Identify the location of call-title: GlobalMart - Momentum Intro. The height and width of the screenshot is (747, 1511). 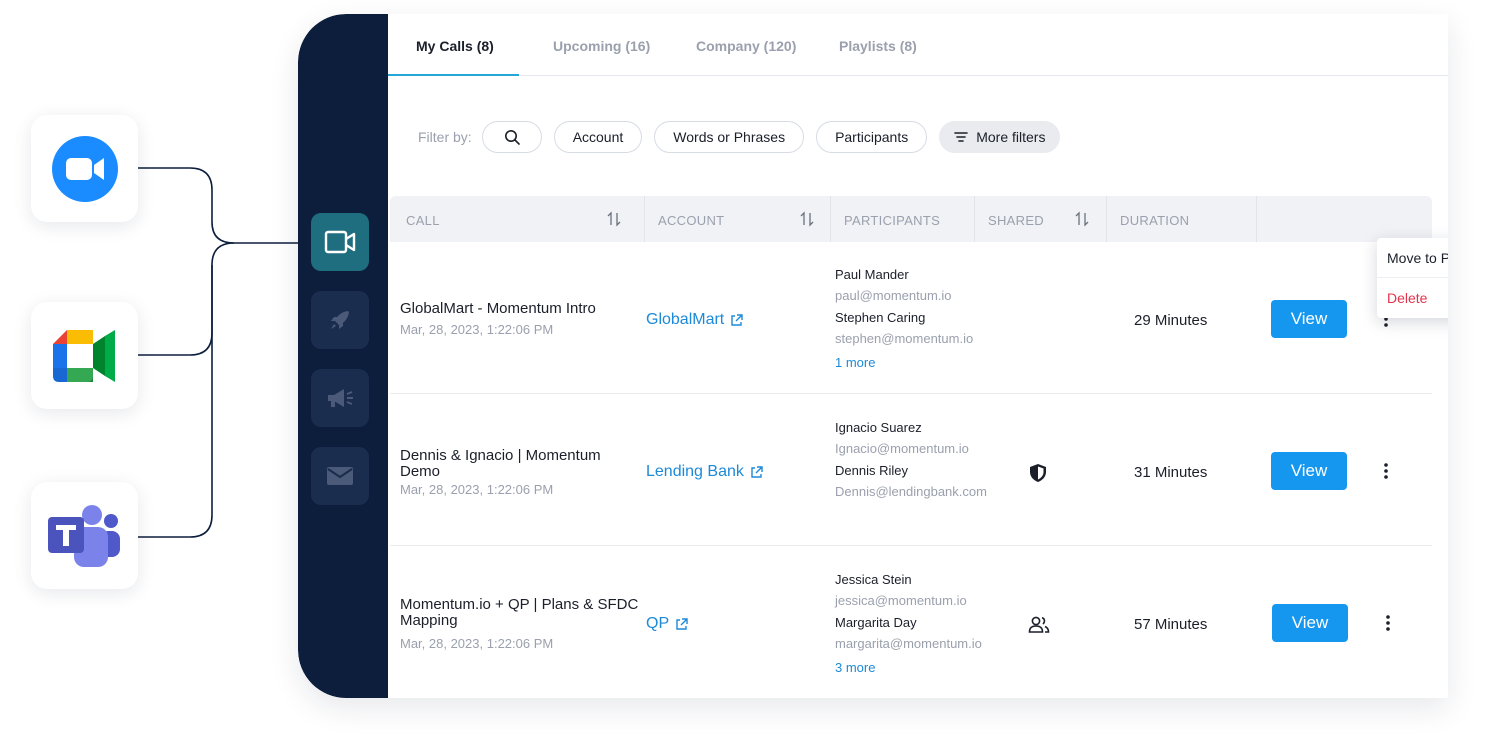
(520, 309).